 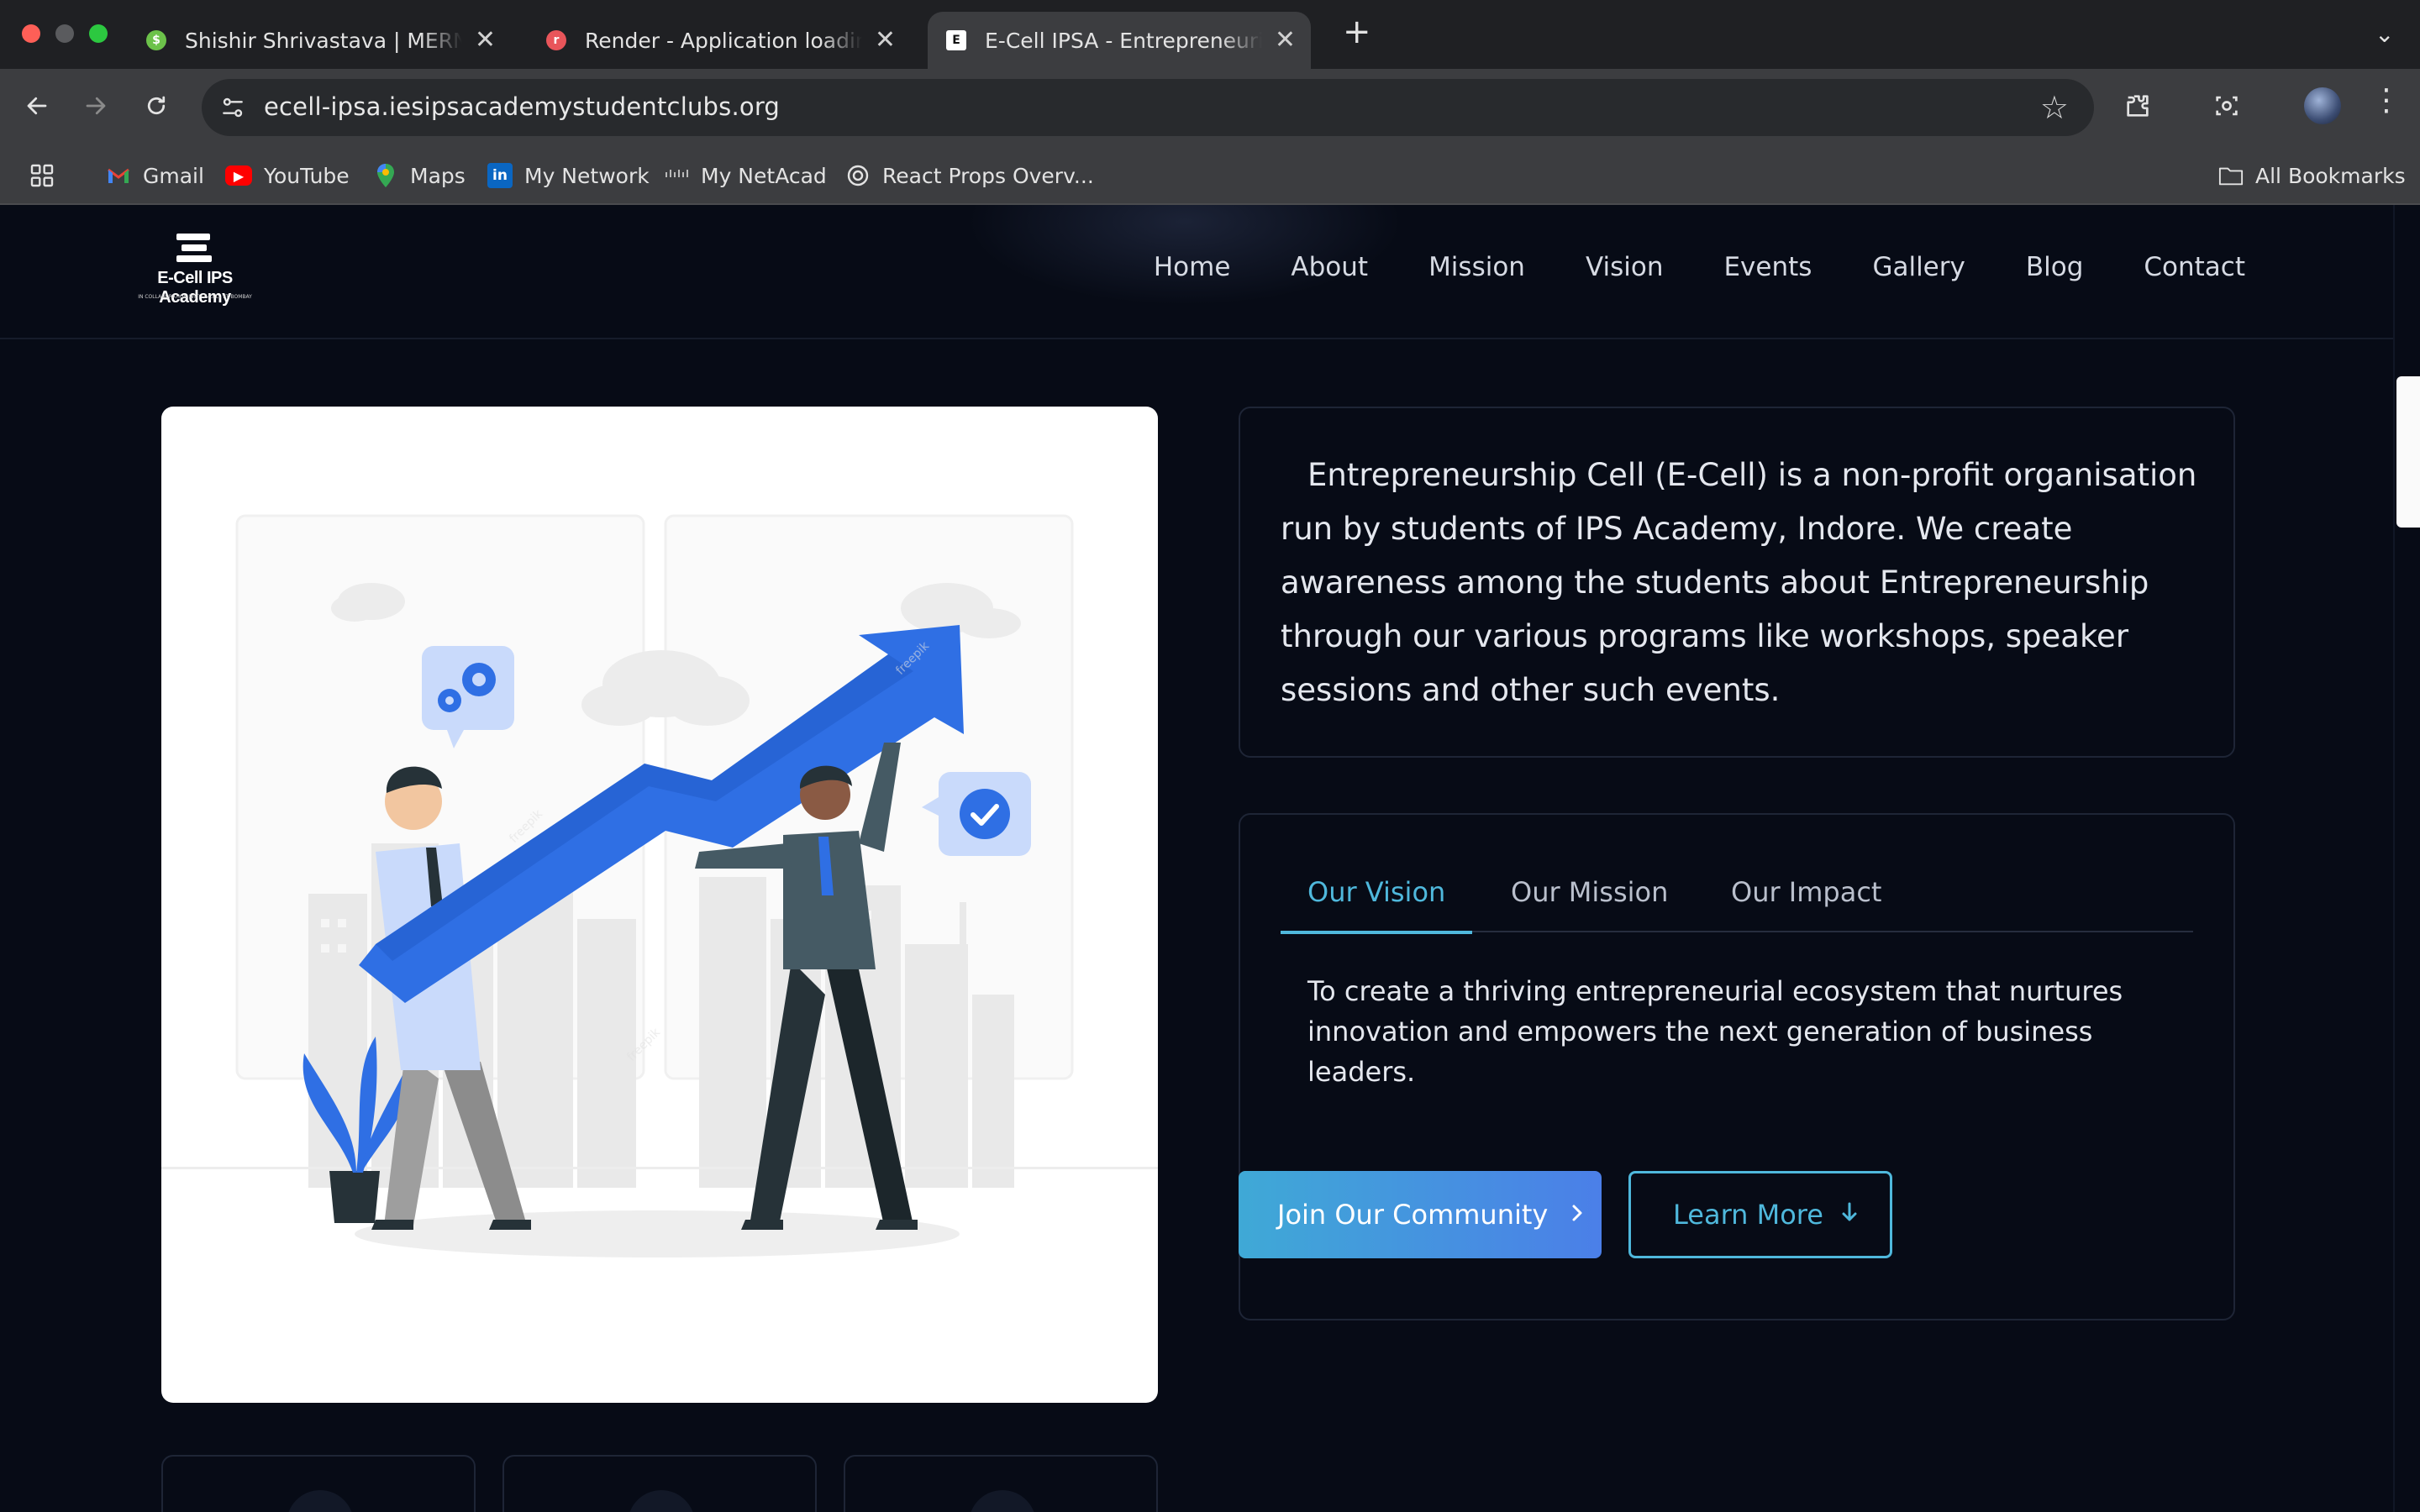 What do you see at coordinates (1589, 895) in the screenshot?
I see `tab-our-mission: Our Mission` at bounding box center [1589, 895].